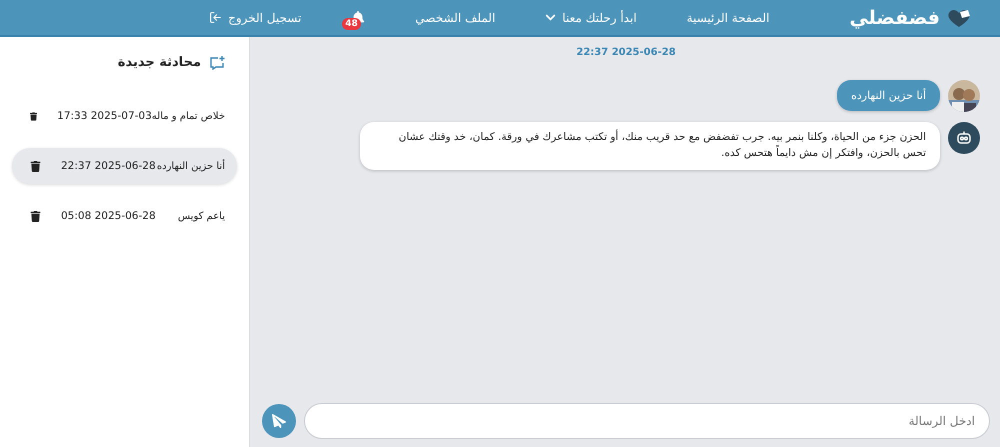 The image size is (1000, 447). What do you see at coordinates (190, 166) in the screenshot?
I see `conversation-title: أنا حزين النهارده` at bounding box center [190, 166].